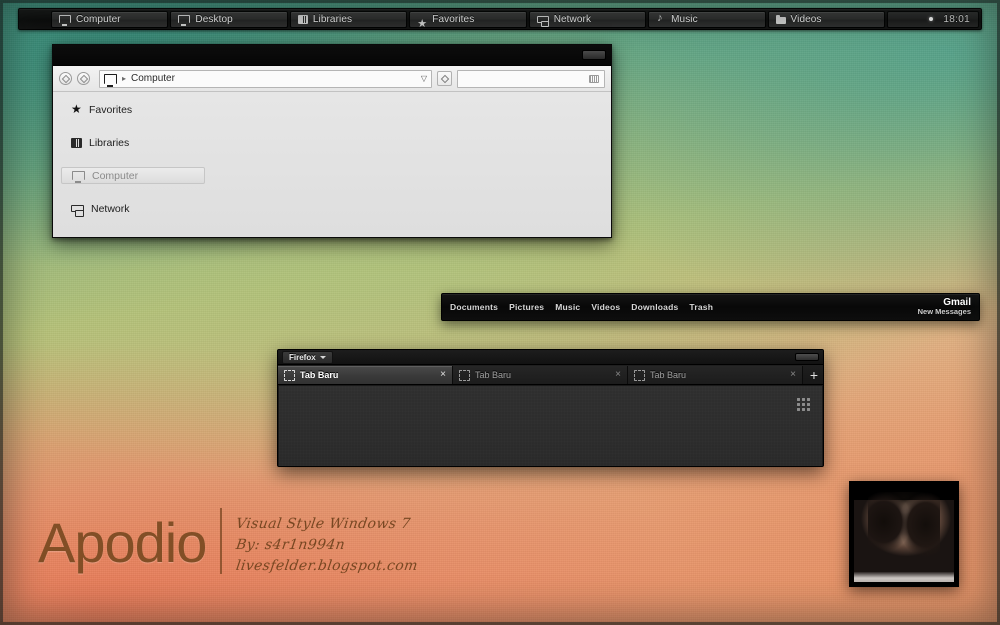  Describe the element at coordinates (214, 19) in the screenshot. I see `taskbar-item-label: Desktop` at that location.